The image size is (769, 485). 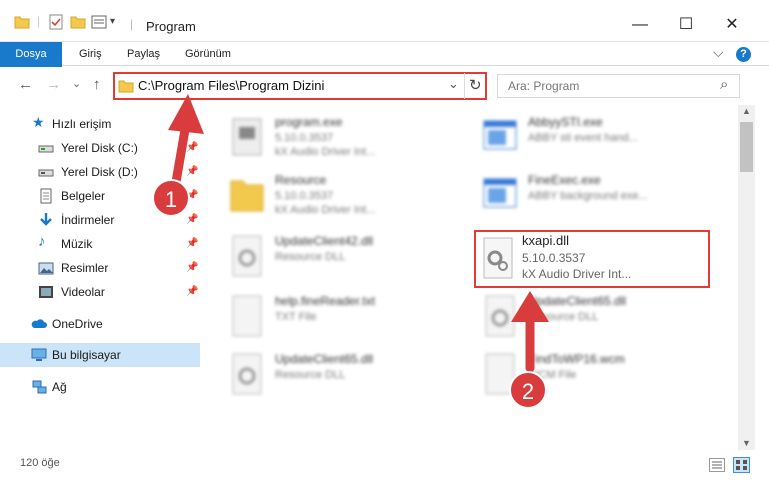 I want to click on file-item: UpdateClient42.dll Resource DLL, so click(x=349, y=262).